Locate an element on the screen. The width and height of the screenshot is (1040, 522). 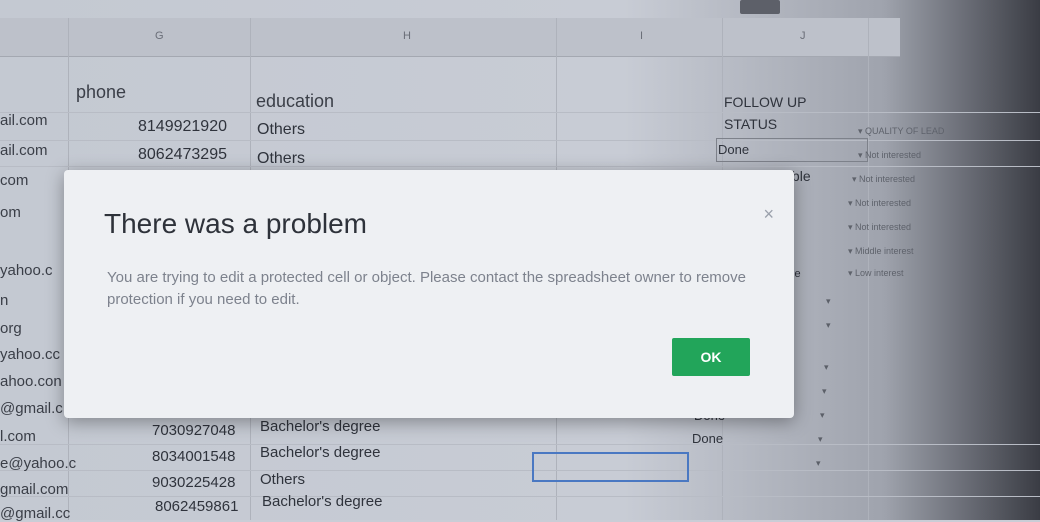
email-cell: yahoo.c is located at coordinates (26, 270).